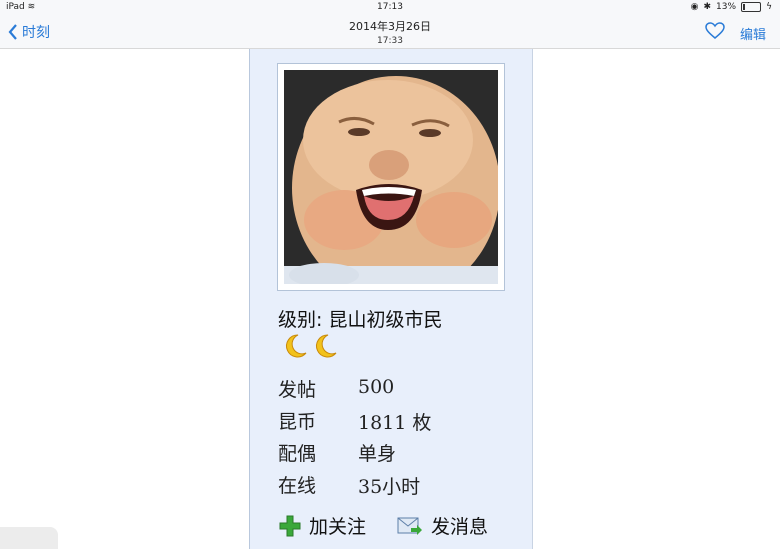 This screenshot has height=549, width=780. I want to click on follow-button: 加关注, so click(322, 525).